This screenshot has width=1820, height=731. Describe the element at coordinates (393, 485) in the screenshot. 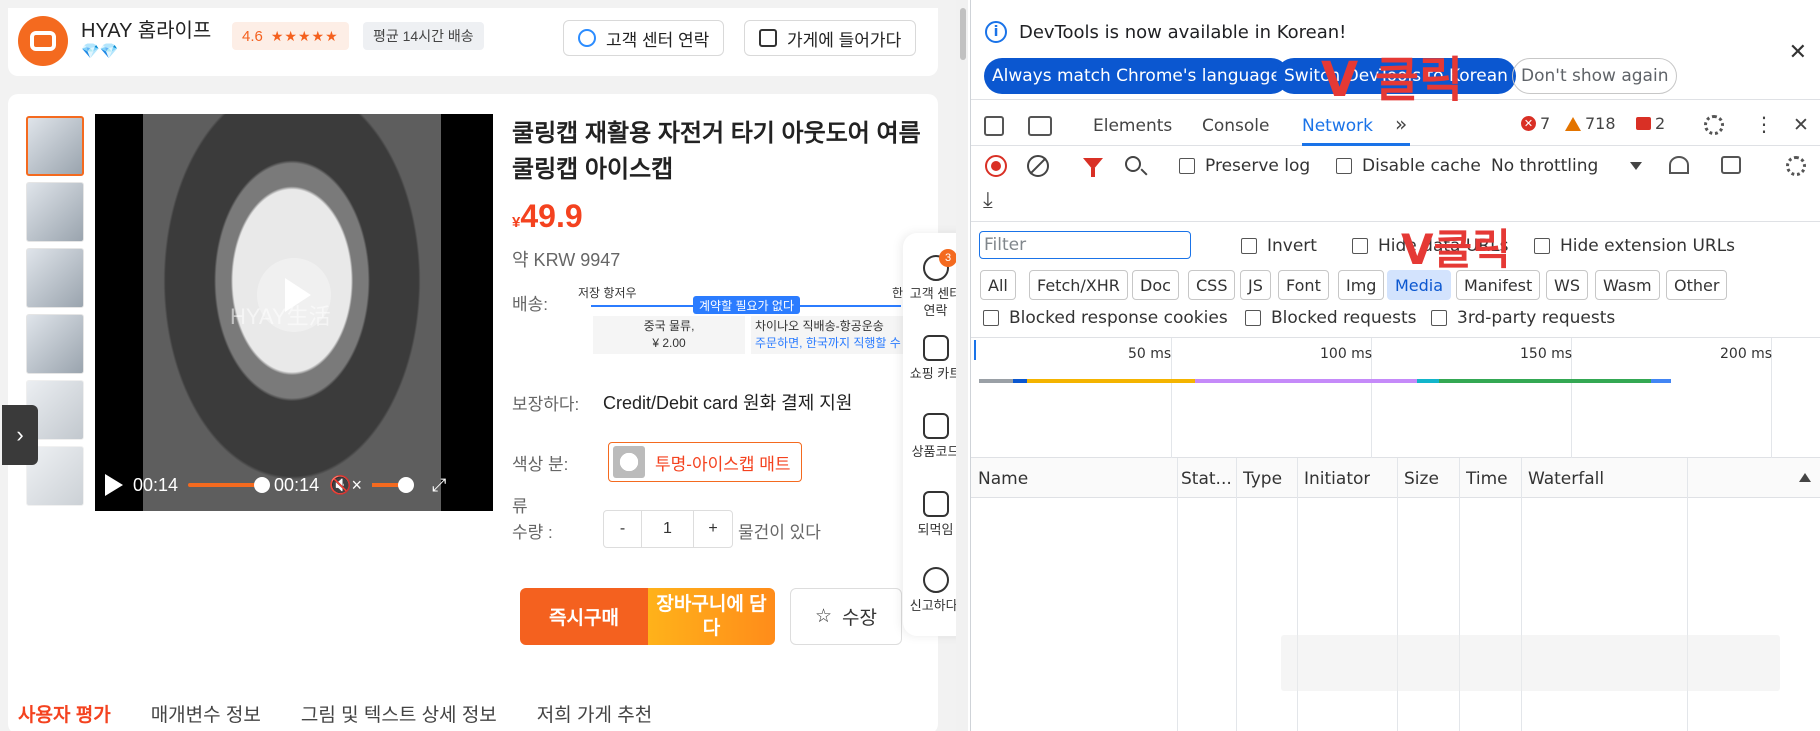

I see `volume-slider` at that location.